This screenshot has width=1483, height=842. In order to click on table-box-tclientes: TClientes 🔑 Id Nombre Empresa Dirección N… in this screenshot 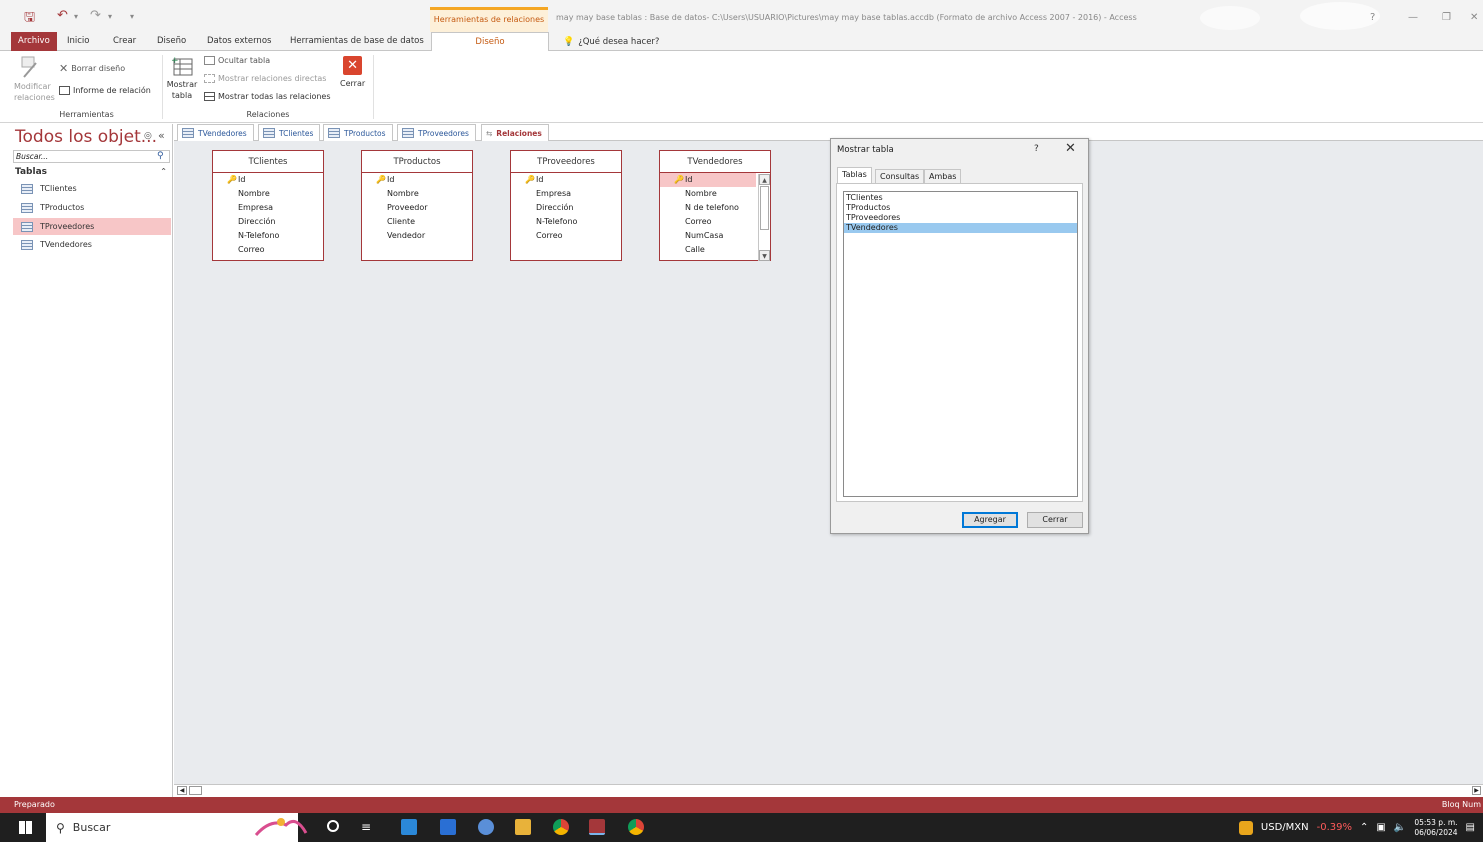, I will do `click(268, 205)`.